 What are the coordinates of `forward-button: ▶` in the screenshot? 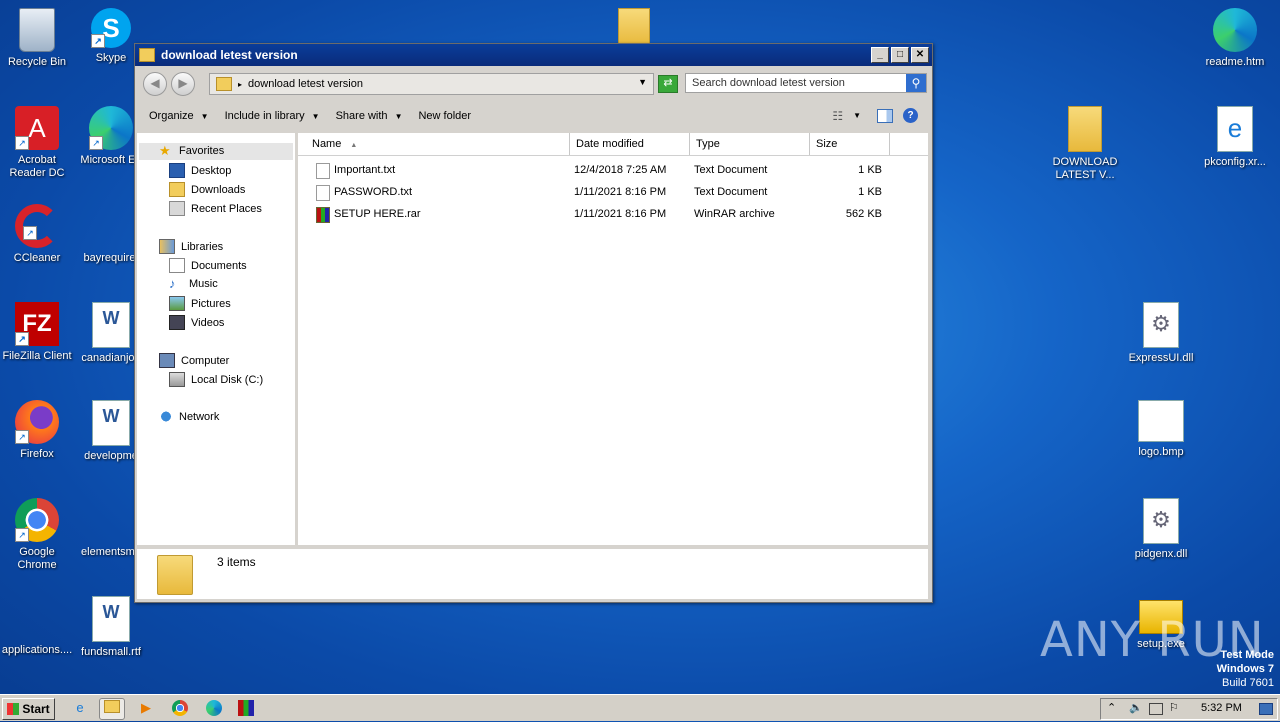 It's located at (183, 84).